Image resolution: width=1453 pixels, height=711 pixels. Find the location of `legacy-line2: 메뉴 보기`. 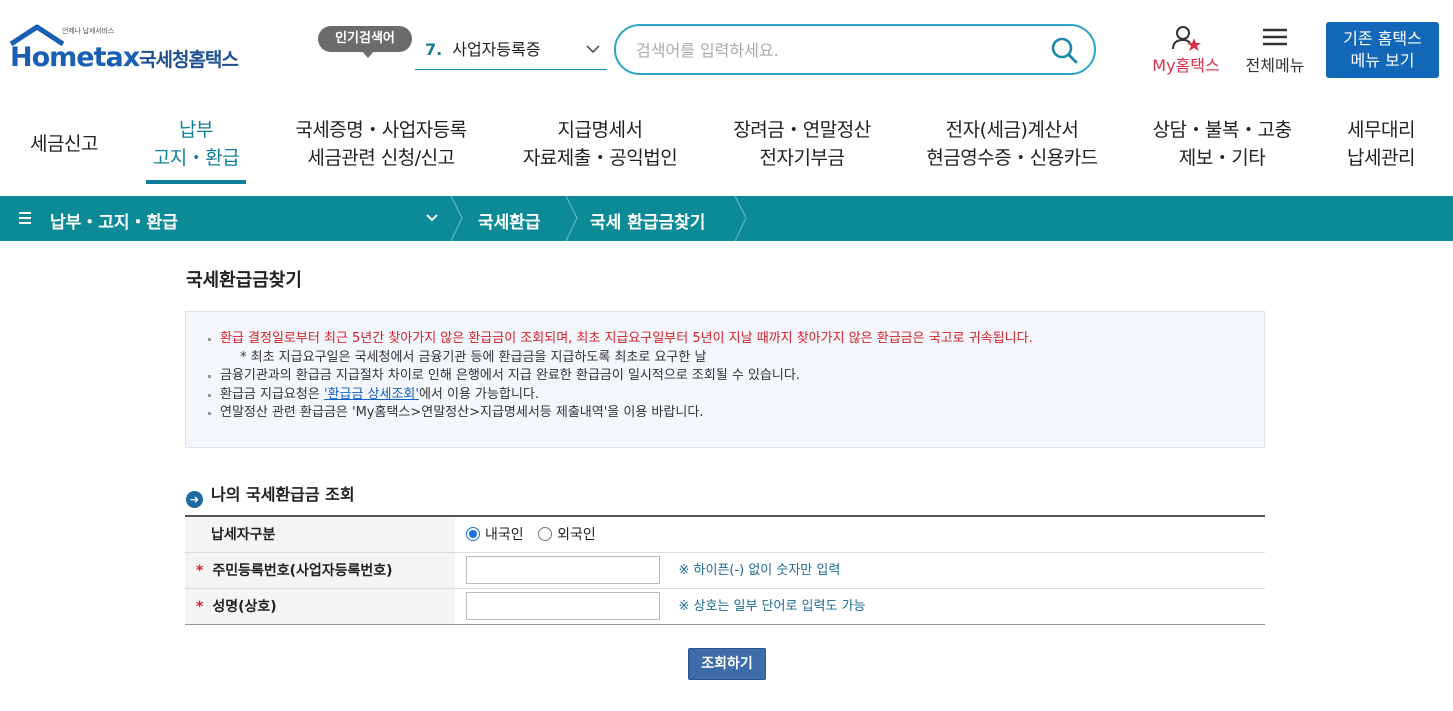

legacy-line2: 메뉴 보기 is located at coordinates (1382, 60).